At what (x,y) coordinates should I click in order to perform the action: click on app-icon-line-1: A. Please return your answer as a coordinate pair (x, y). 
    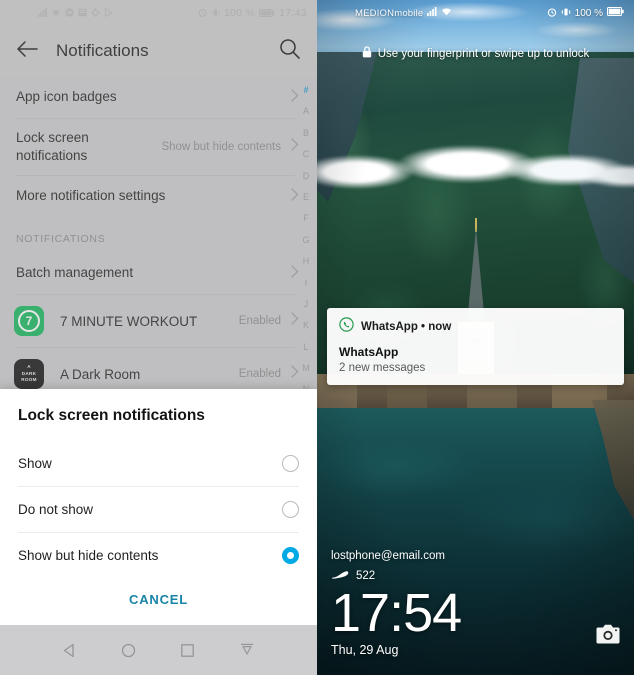
    Looking at the image, I should click on (29, 367).